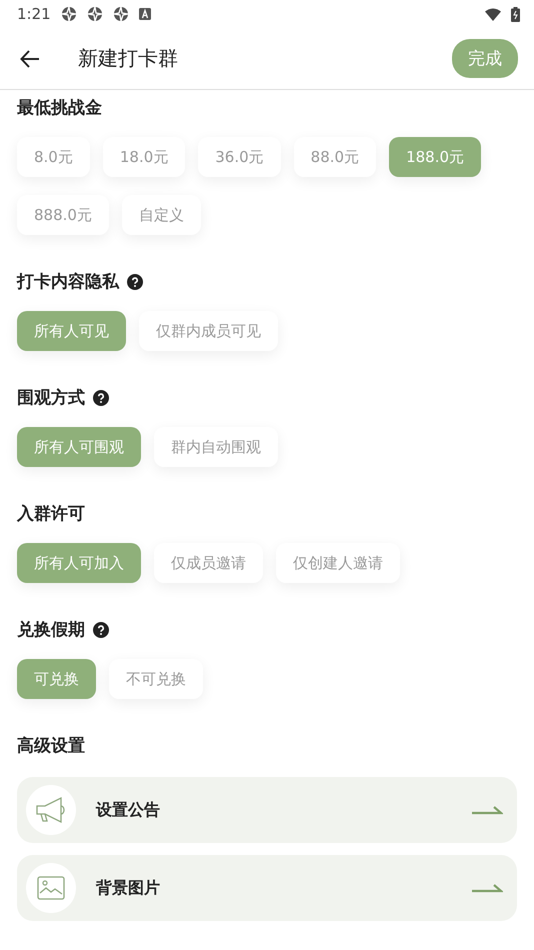 The image size is (534, 950). I want to click on settings-label: 设置公告, so click(128, 810).